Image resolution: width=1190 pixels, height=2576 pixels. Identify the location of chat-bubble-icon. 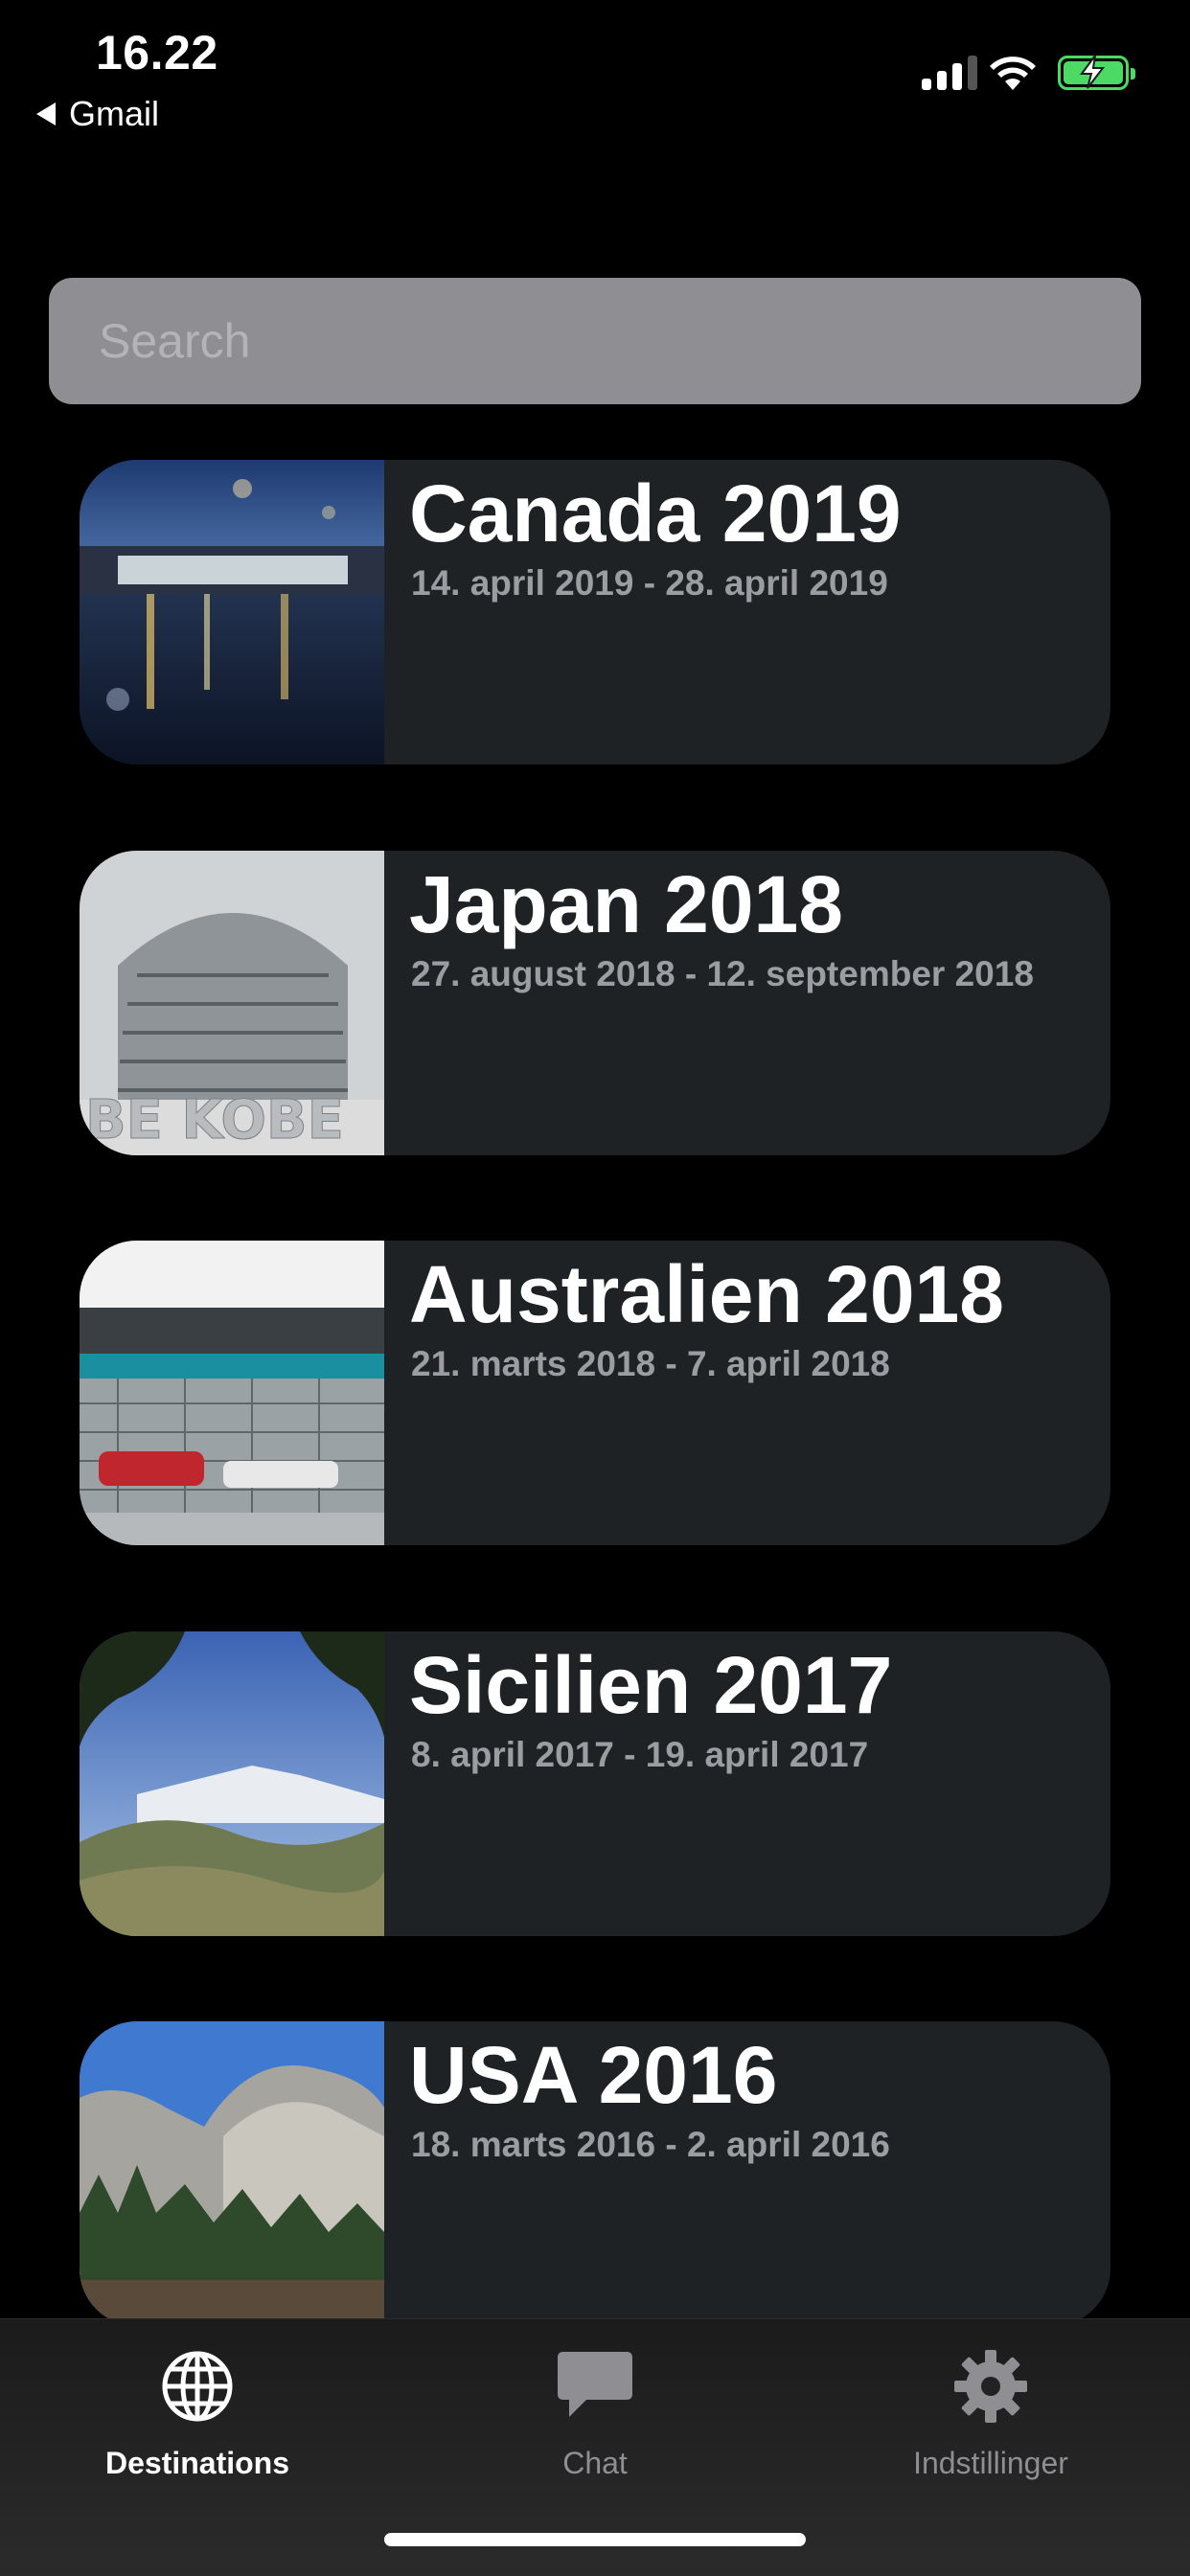
(595, 2384).